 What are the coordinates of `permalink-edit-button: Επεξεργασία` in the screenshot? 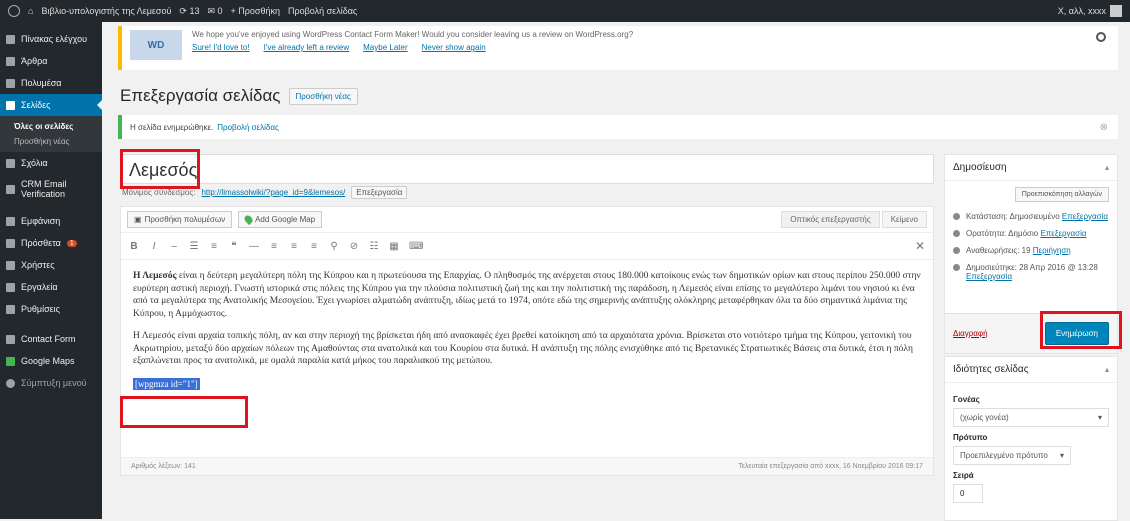 It's located at (379, 192).